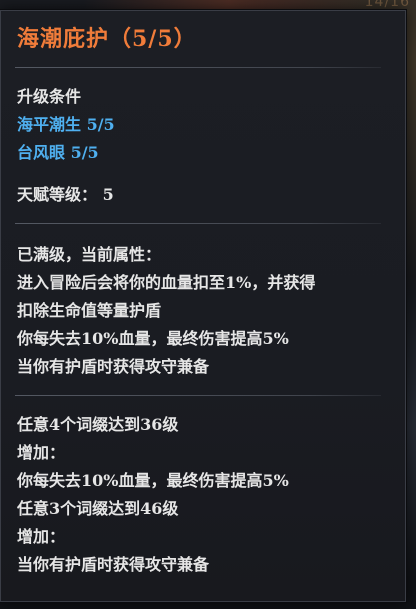 The height and width of the screenshot is (609, 416). What do you see at coordinates (89, 254) in the screenshot?
I see `current-attributes-header: 已满级，当前属性：` at bounding box center [89, 254].